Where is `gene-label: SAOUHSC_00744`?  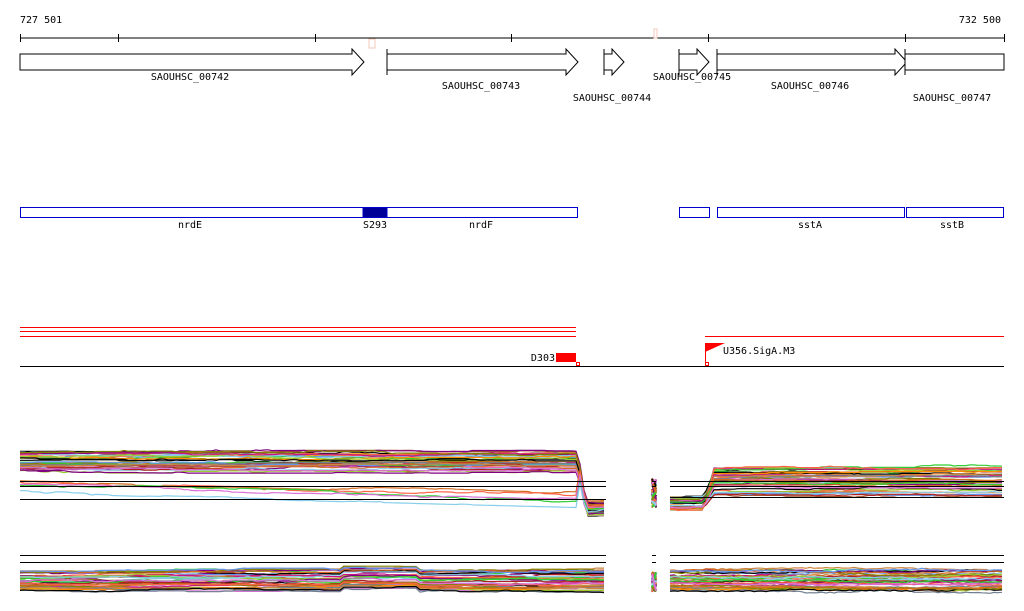
gene-label: SAOUHSC_00744 is located at coordinates (612, 98).